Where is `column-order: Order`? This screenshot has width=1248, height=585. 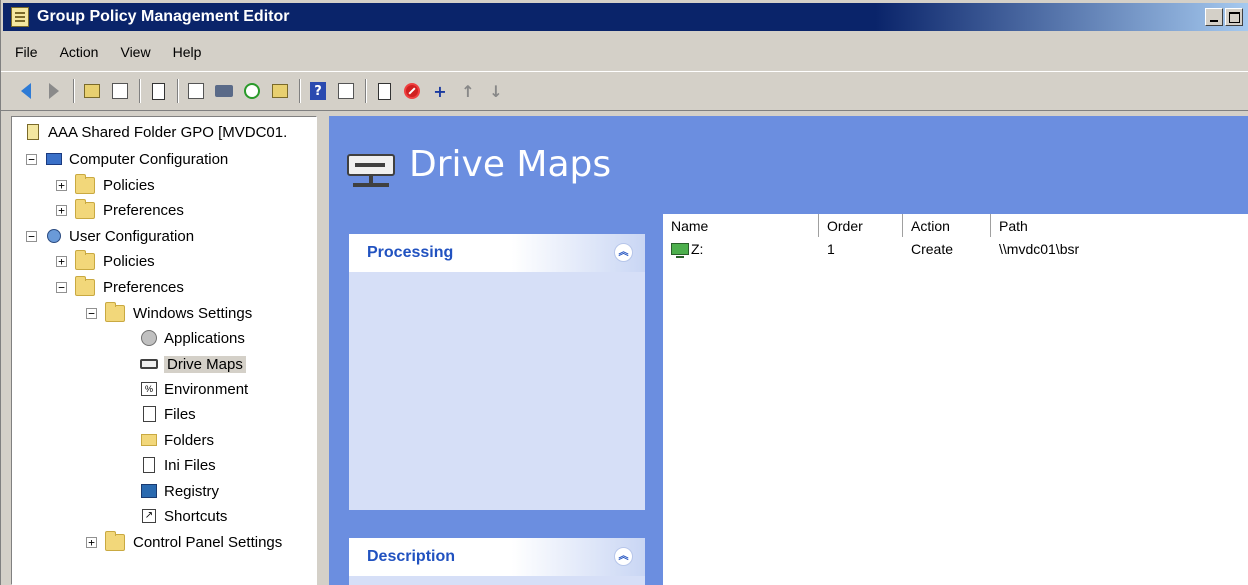
column-order: Order is located at coordinates (861, 225).